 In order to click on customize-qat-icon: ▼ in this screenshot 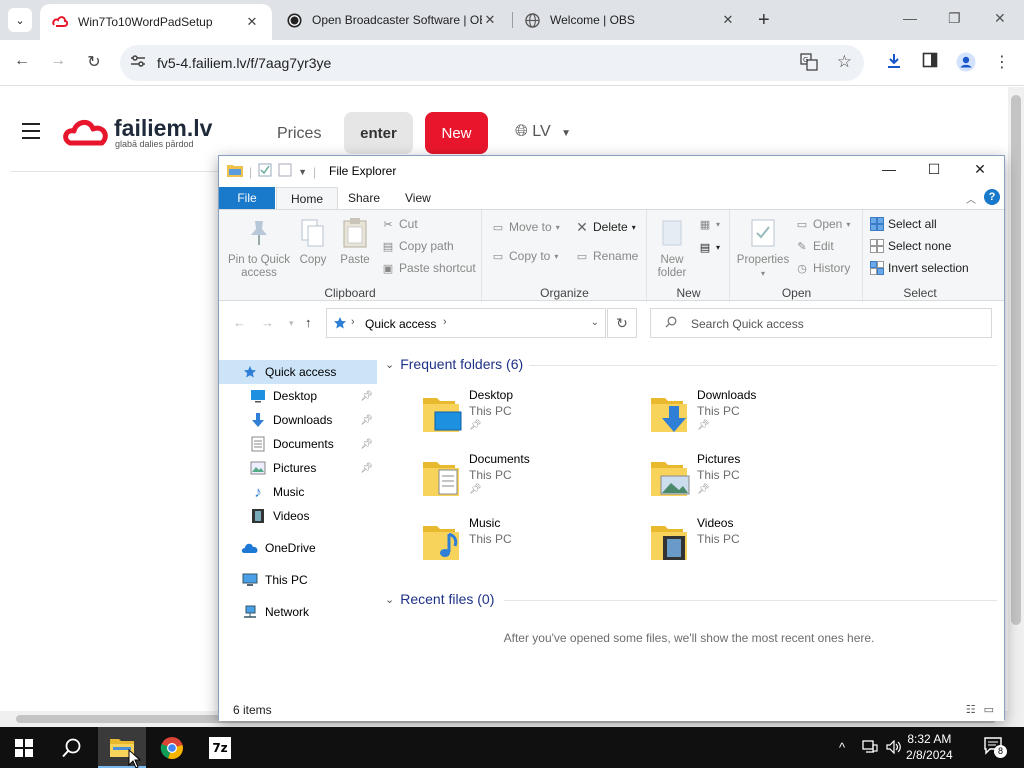, I will do `click(302, 172)`.